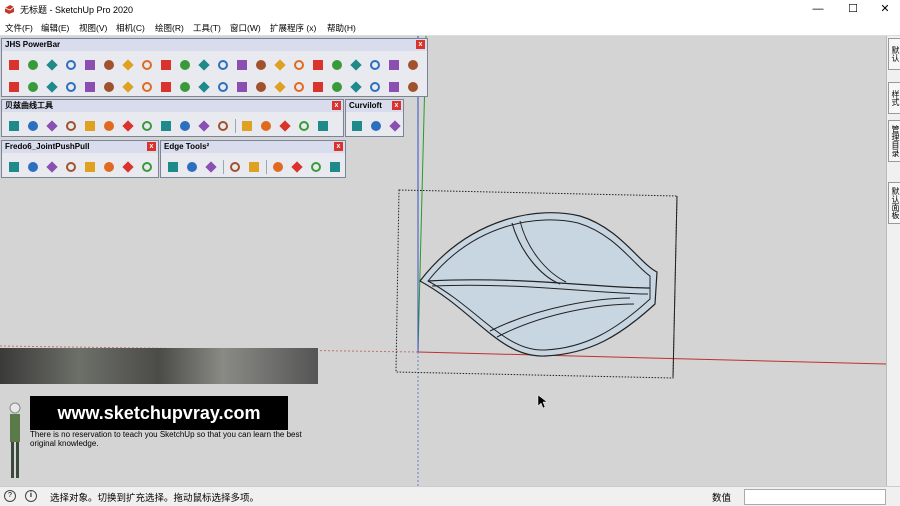 Image resolution: width=900 pixels, height=506 pixels. I want to click on menu-help: 帮助(H), so click(341, 28).